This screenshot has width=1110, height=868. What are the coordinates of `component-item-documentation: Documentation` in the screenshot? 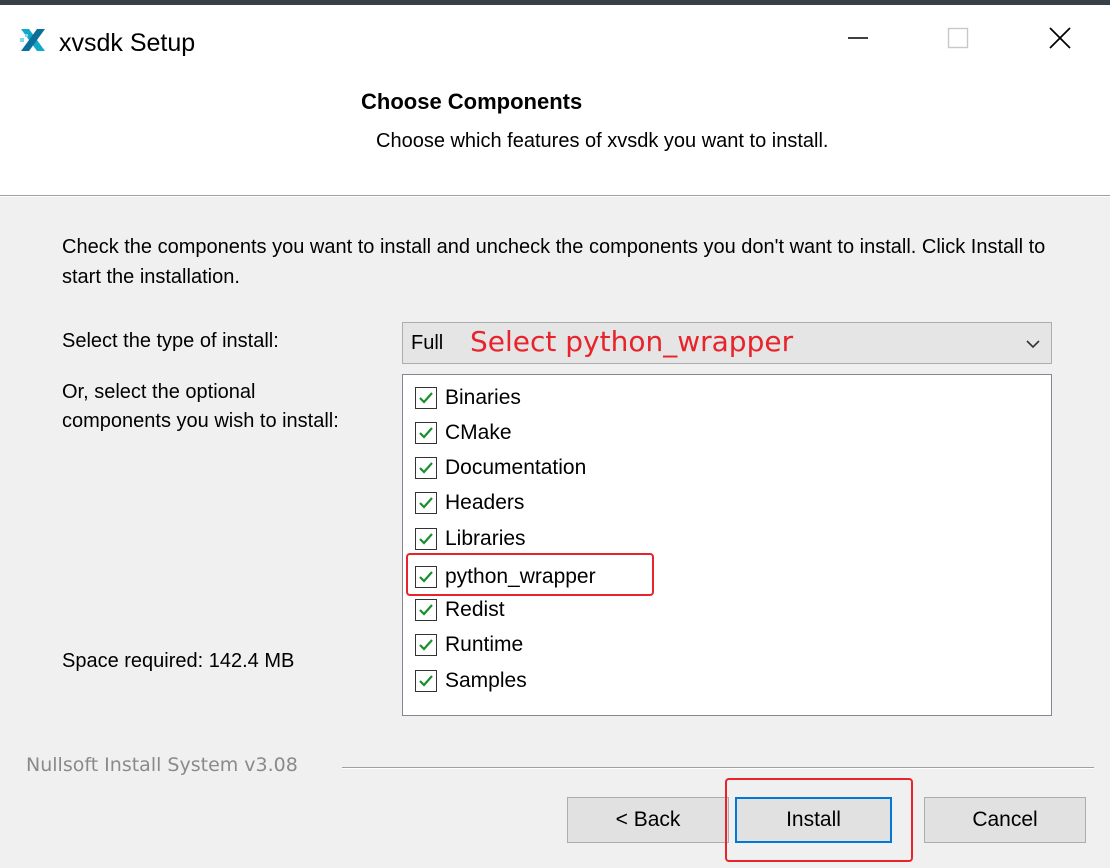 It's located at (500, 468).